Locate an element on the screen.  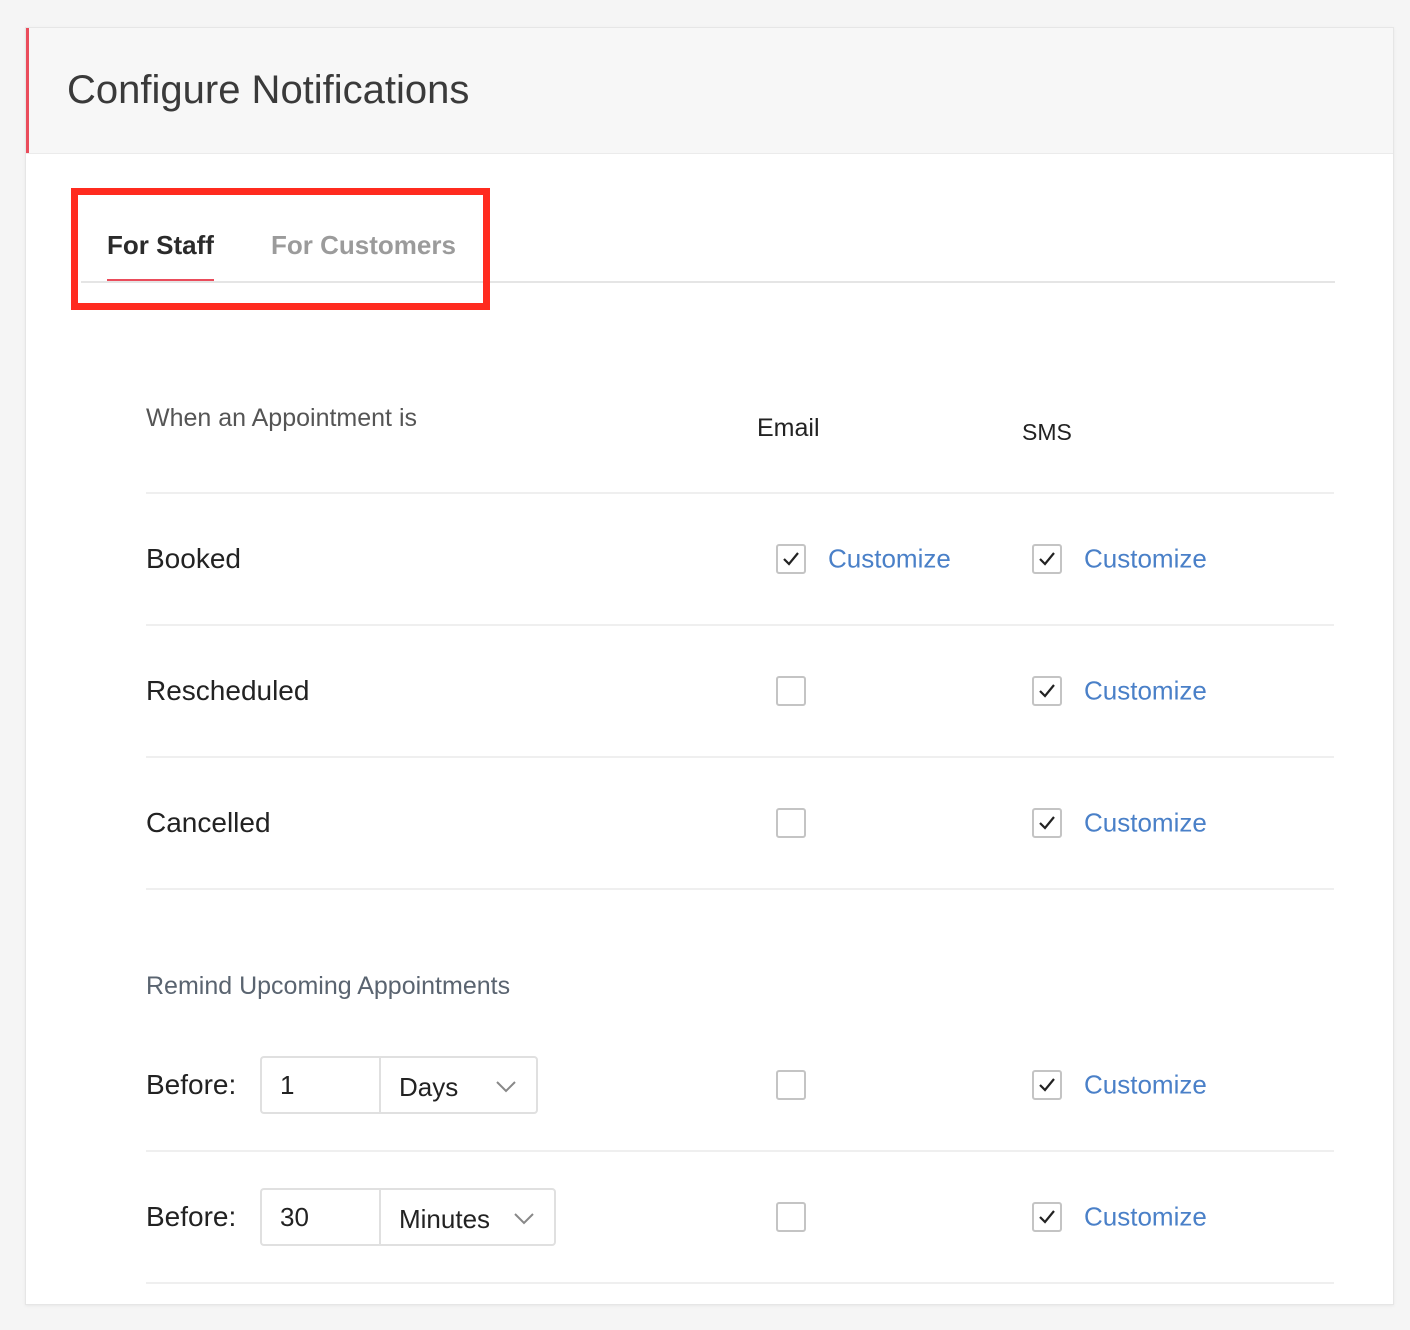
column-header-event: When an Appointment is is located at coordinates (281, 418).